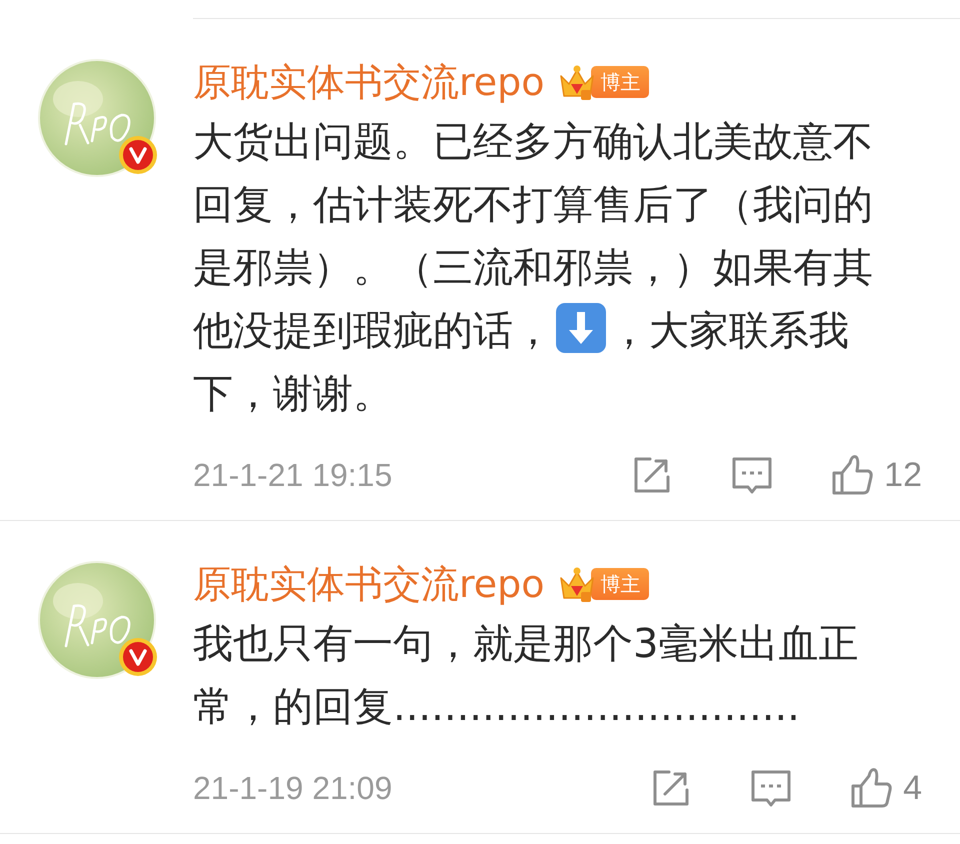  Describe the element at coordinates (373, 331) in the screenshot. I see `comment-text: 他没提到瑕疵的话，` at that location.